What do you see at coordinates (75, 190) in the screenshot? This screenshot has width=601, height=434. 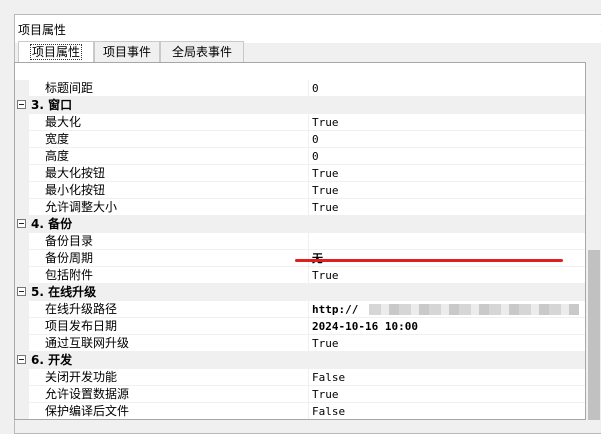 I see `property-name: 最小化按钮` at bounding box center [75, 190].